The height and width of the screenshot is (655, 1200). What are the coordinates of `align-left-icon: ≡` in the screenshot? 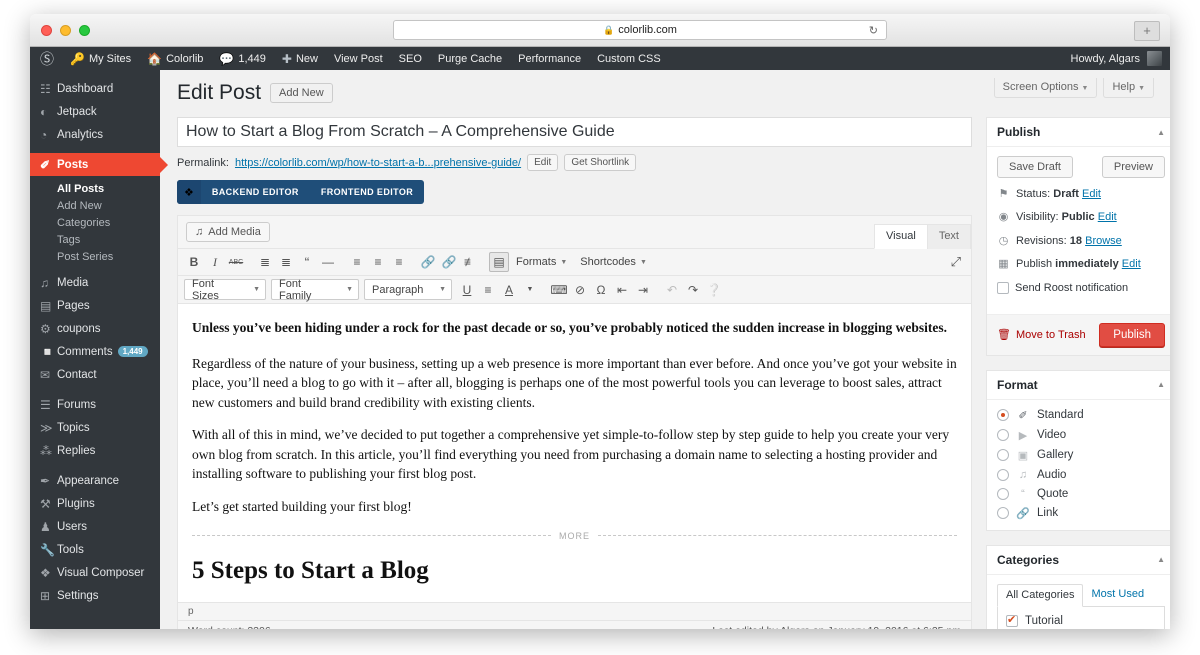 It's located at (357, 262).